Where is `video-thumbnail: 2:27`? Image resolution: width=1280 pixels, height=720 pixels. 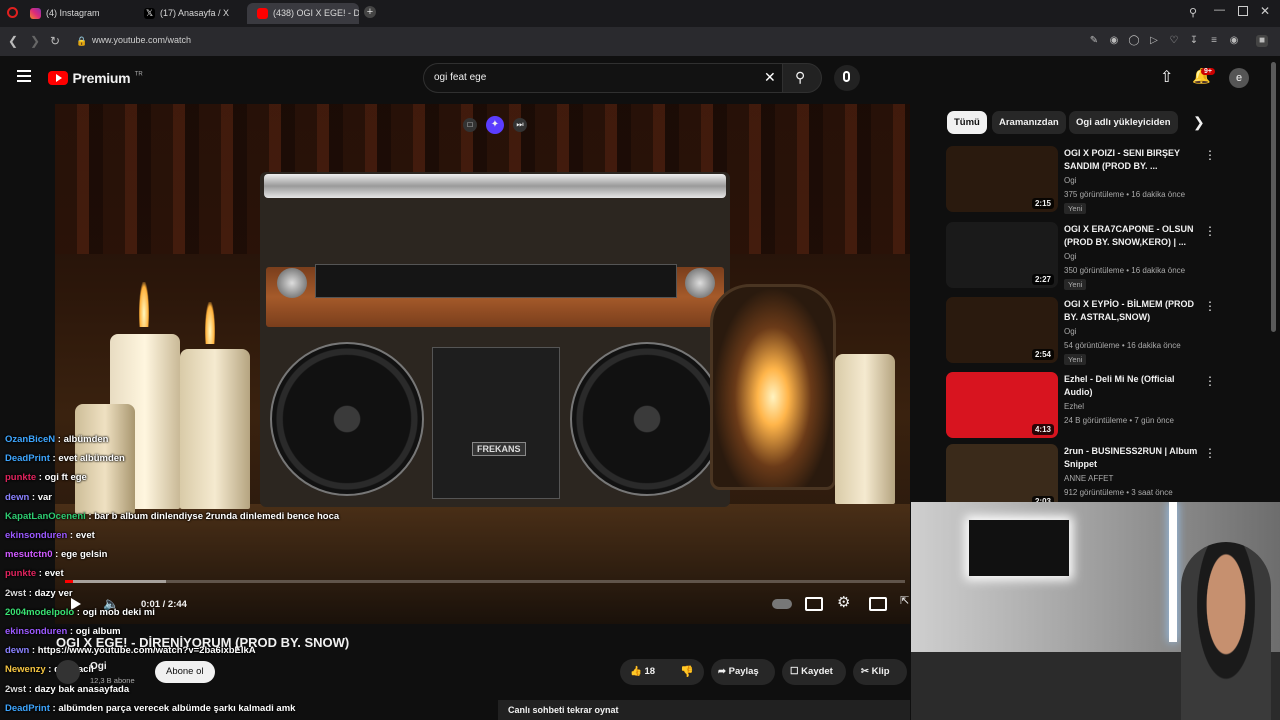
video-thumbnail: 2:27 is located at coordinates (1002, 255).